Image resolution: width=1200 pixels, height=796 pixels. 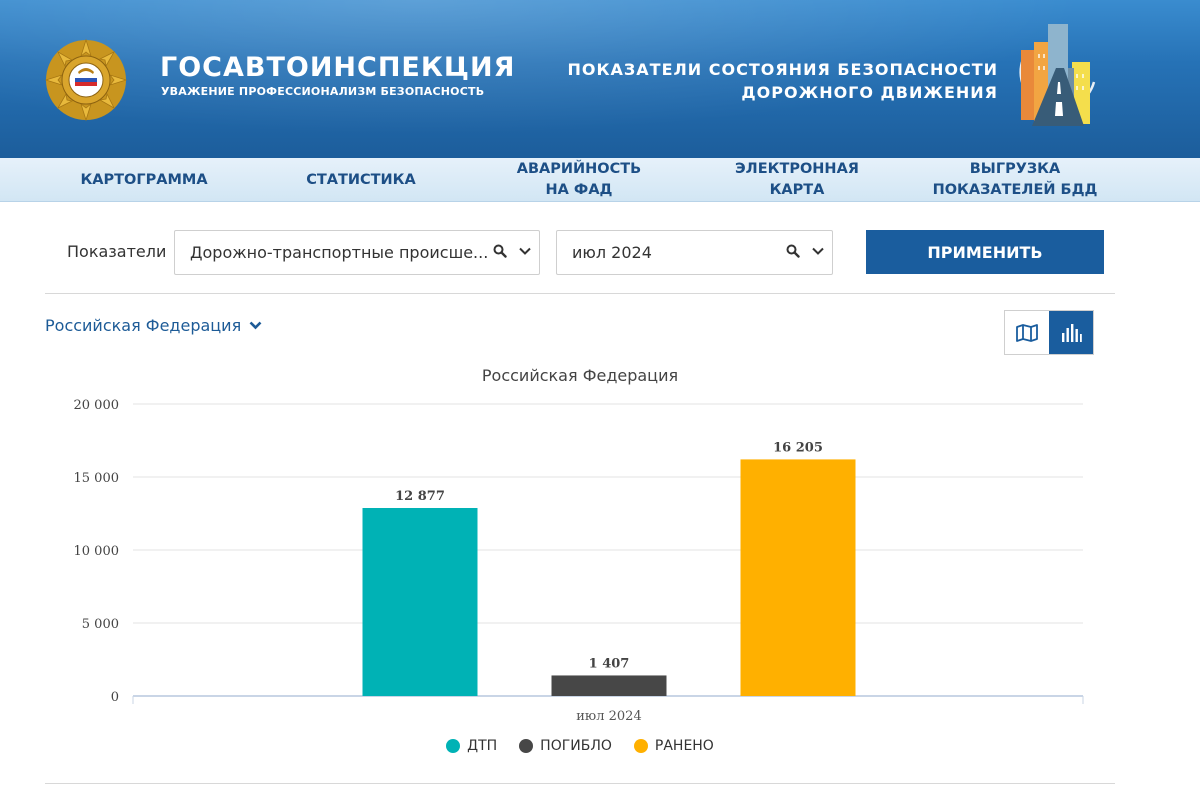 I want to click on brand-title: ГОСАВТОИНСПЕКЦИЯ, so click(x=337, y=67).